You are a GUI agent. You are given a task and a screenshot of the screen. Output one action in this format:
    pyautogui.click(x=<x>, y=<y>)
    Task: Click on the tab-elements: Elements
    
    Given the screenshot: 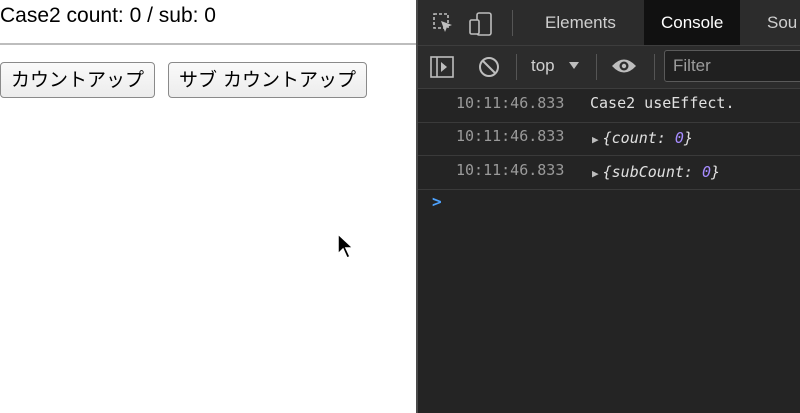 What is the action you would take?
    pyautogui.click(x=580, y=22)
    